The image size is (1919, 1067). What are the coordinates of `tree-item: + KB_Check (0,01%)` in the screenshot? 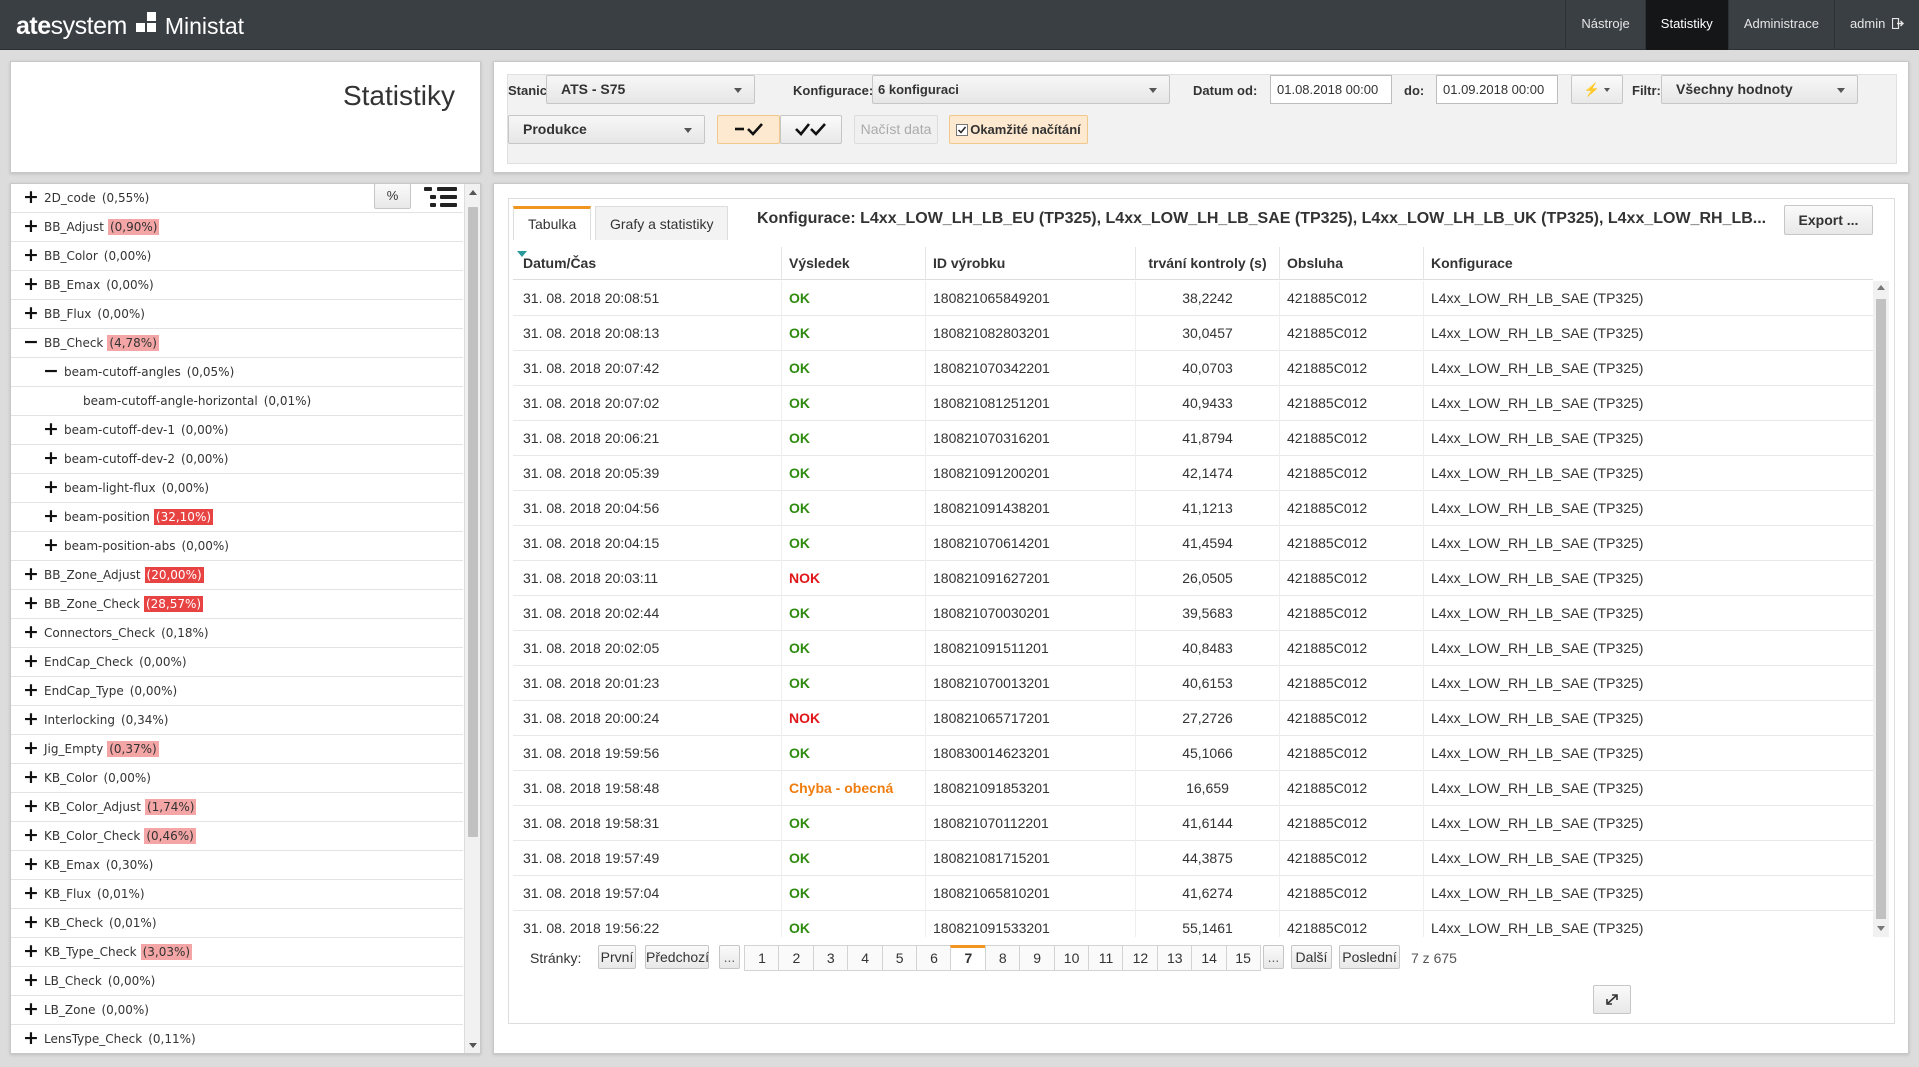 It's located at (237, 923).